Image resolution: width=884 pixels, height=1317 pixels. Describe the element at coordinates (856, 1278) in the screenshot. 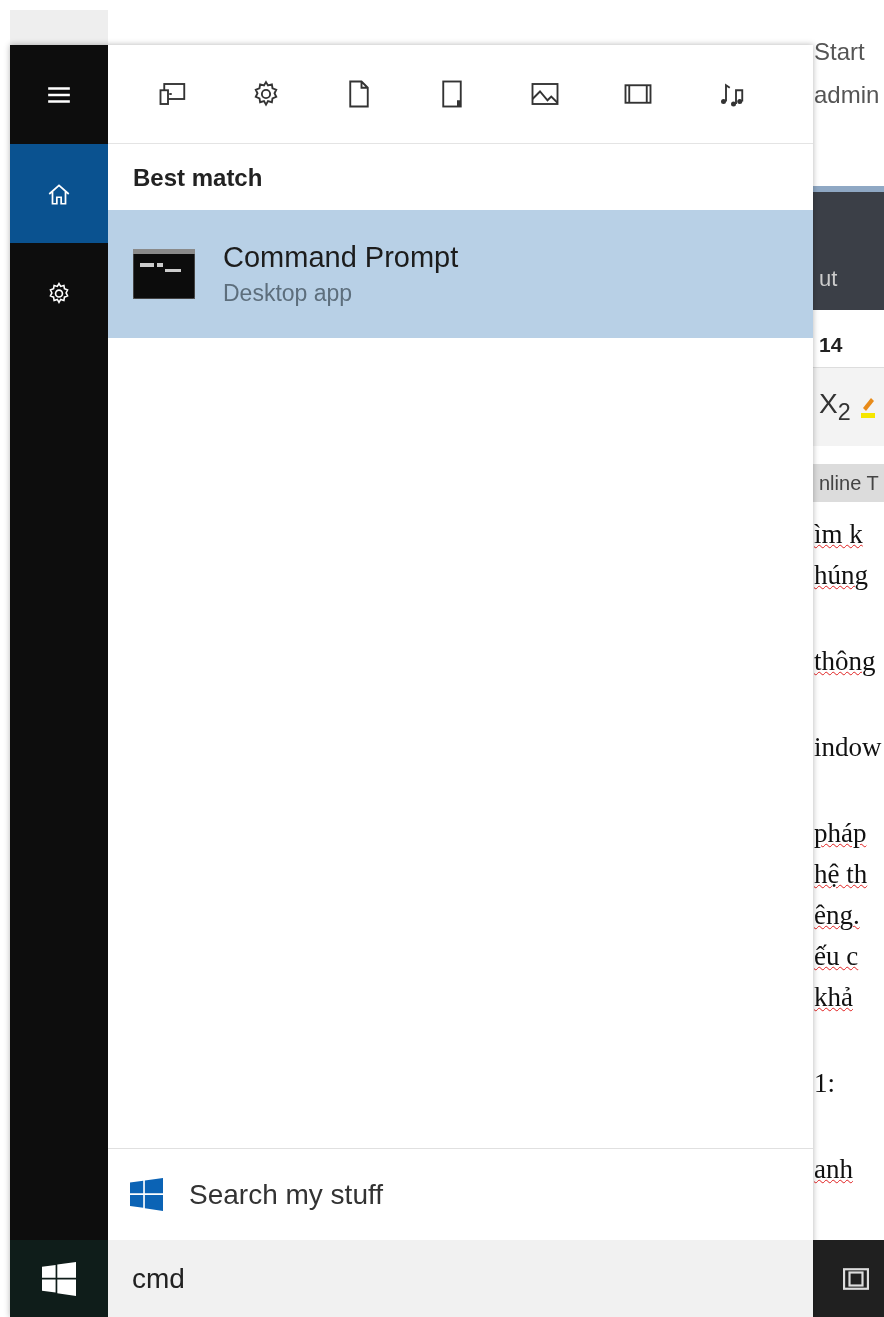

I see `window-icon` at that location.